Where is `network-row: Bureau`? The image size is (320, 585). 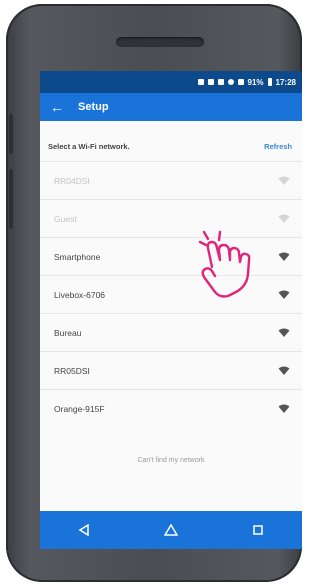
network-row: Bureau is located at coordinates (171, 332).